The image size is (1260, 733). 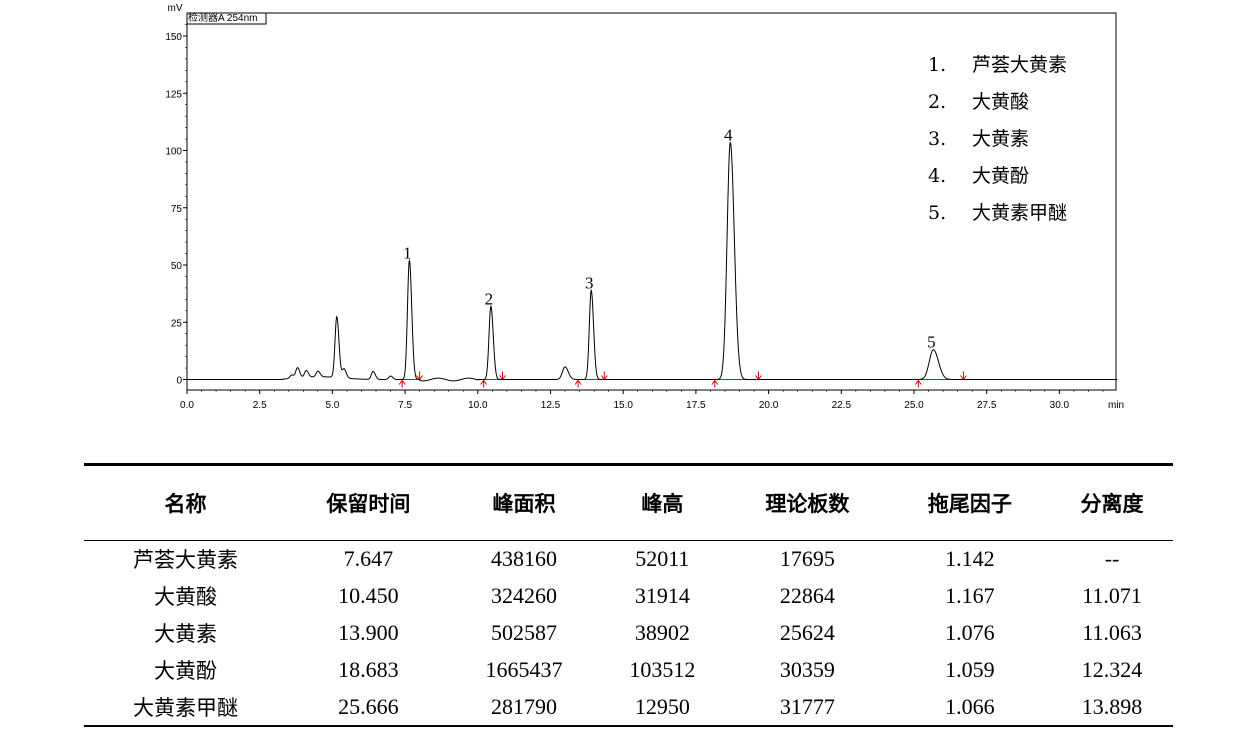 I want to click on legend-name: 大黄酸, so click(x=1000, y=102).